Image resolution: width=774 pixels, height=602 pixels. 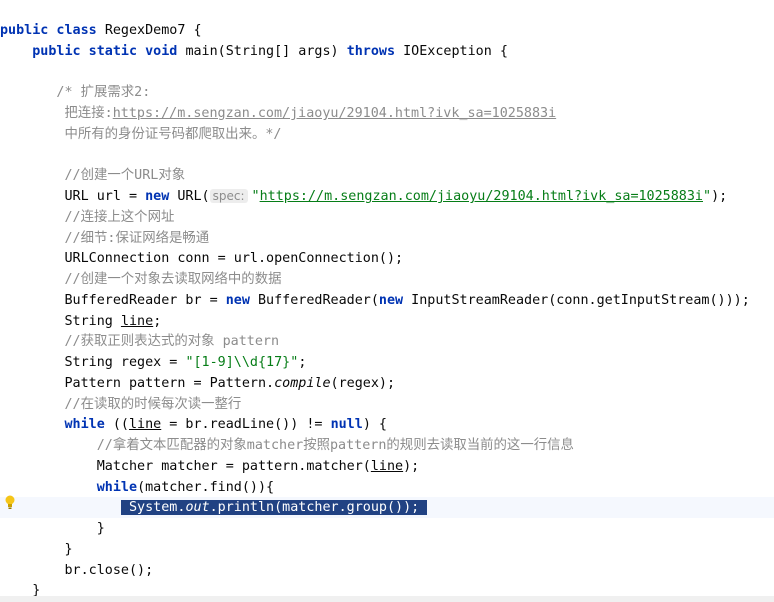 What do you see at coordinates (318, 508) in the screenshot?
I see `code-token: .println(matcher.group());` at bounding box center [318, 508].